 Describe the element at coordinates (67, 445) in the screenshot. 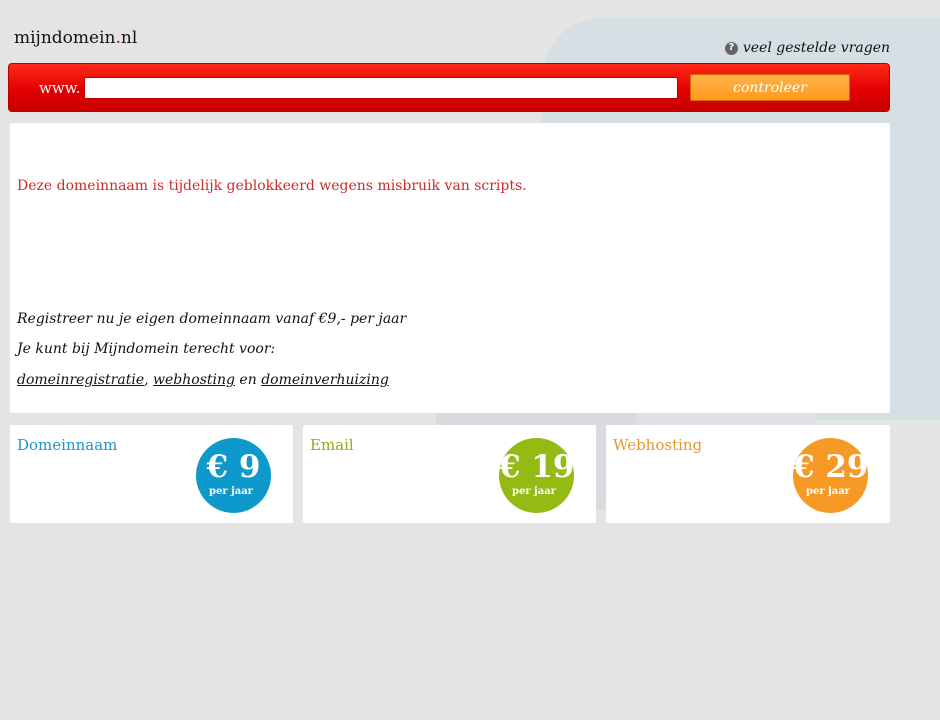

I see `card-title: Domeinnaam` at that location.